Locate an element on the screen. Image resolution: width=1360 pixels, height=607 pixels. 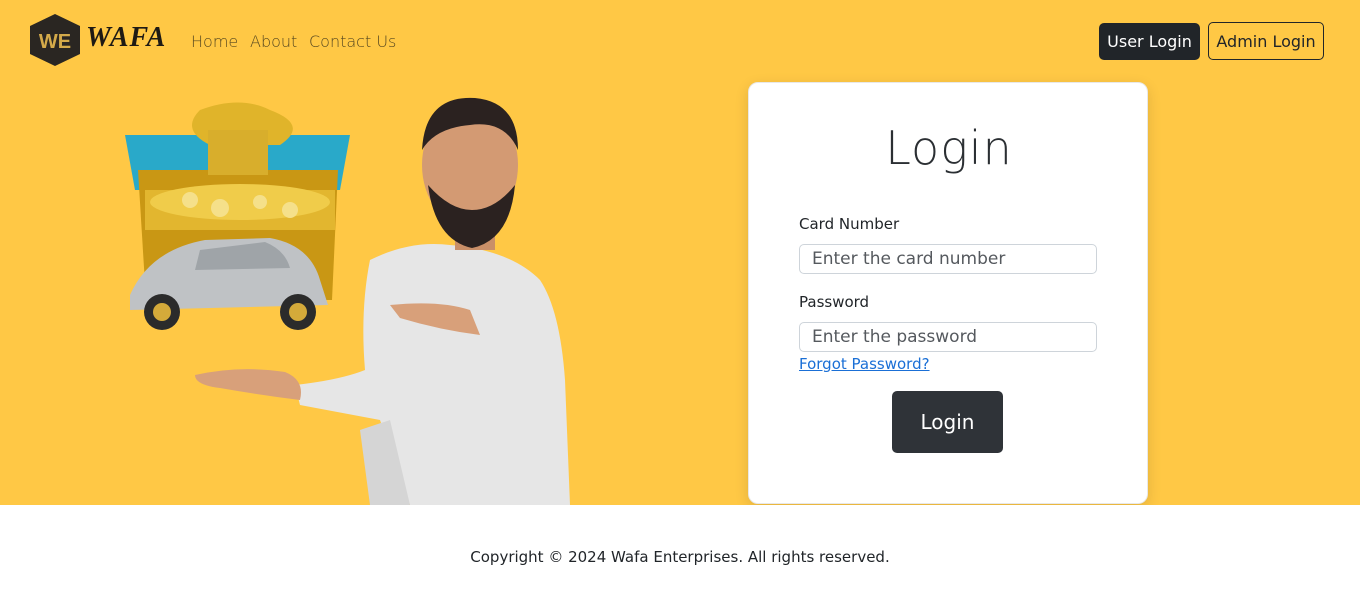
nav-home-link: Home is located at coordinates (214, 41).